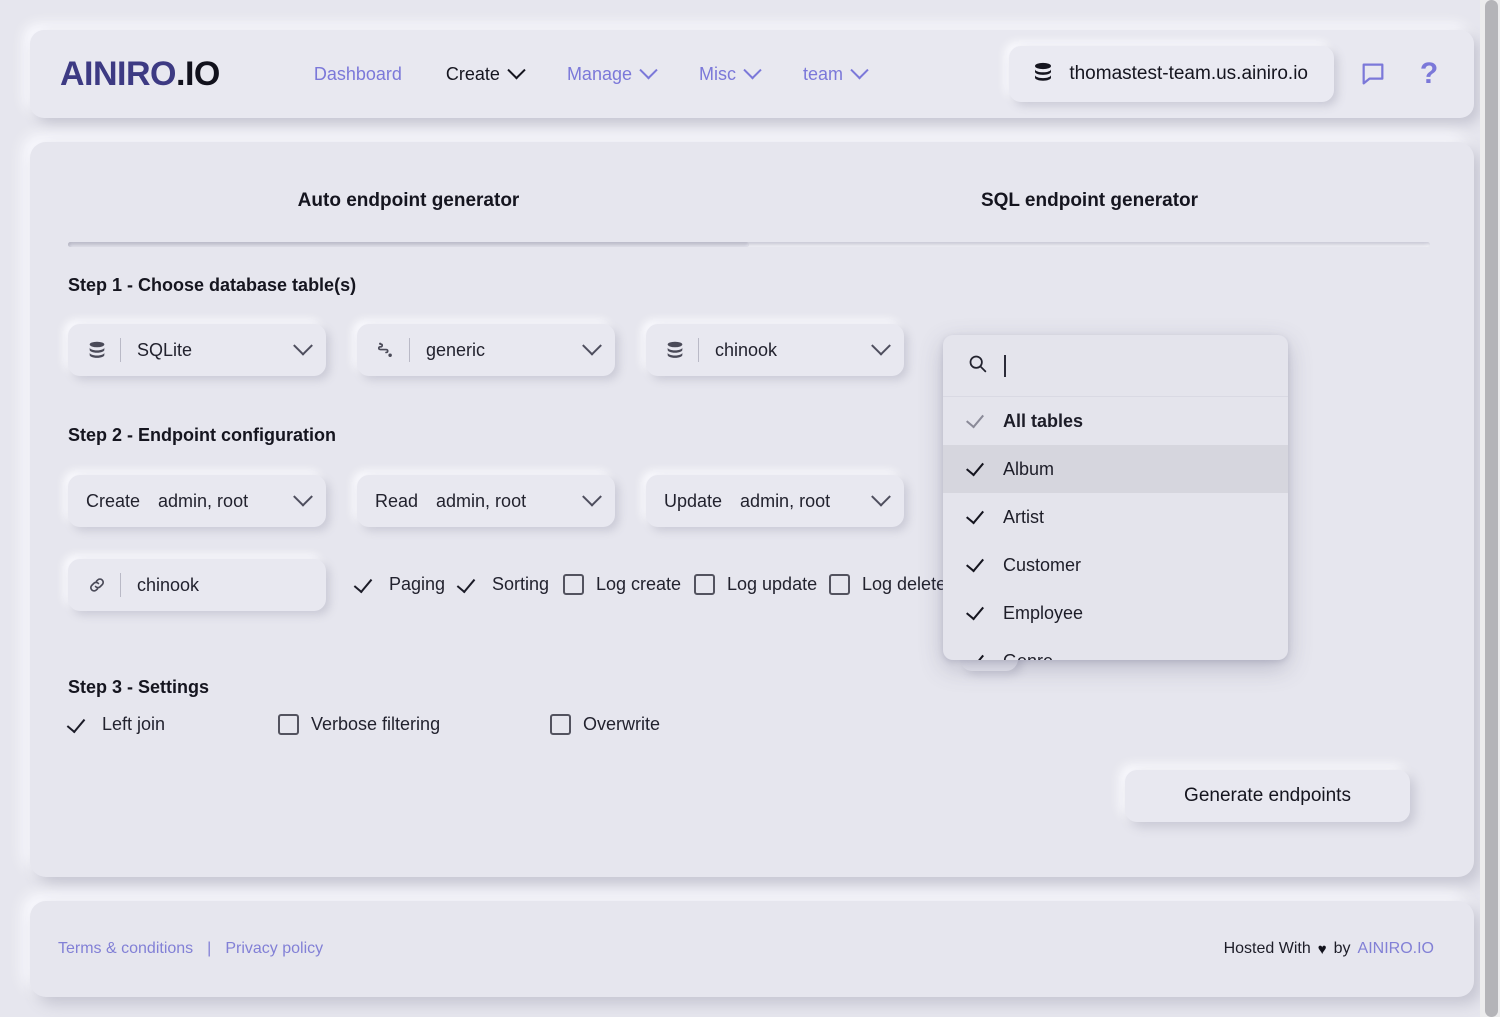  What do you see at coordinates (977, 366) in the screenshot?
I see `search-icon` at bounding box center [977, 366].